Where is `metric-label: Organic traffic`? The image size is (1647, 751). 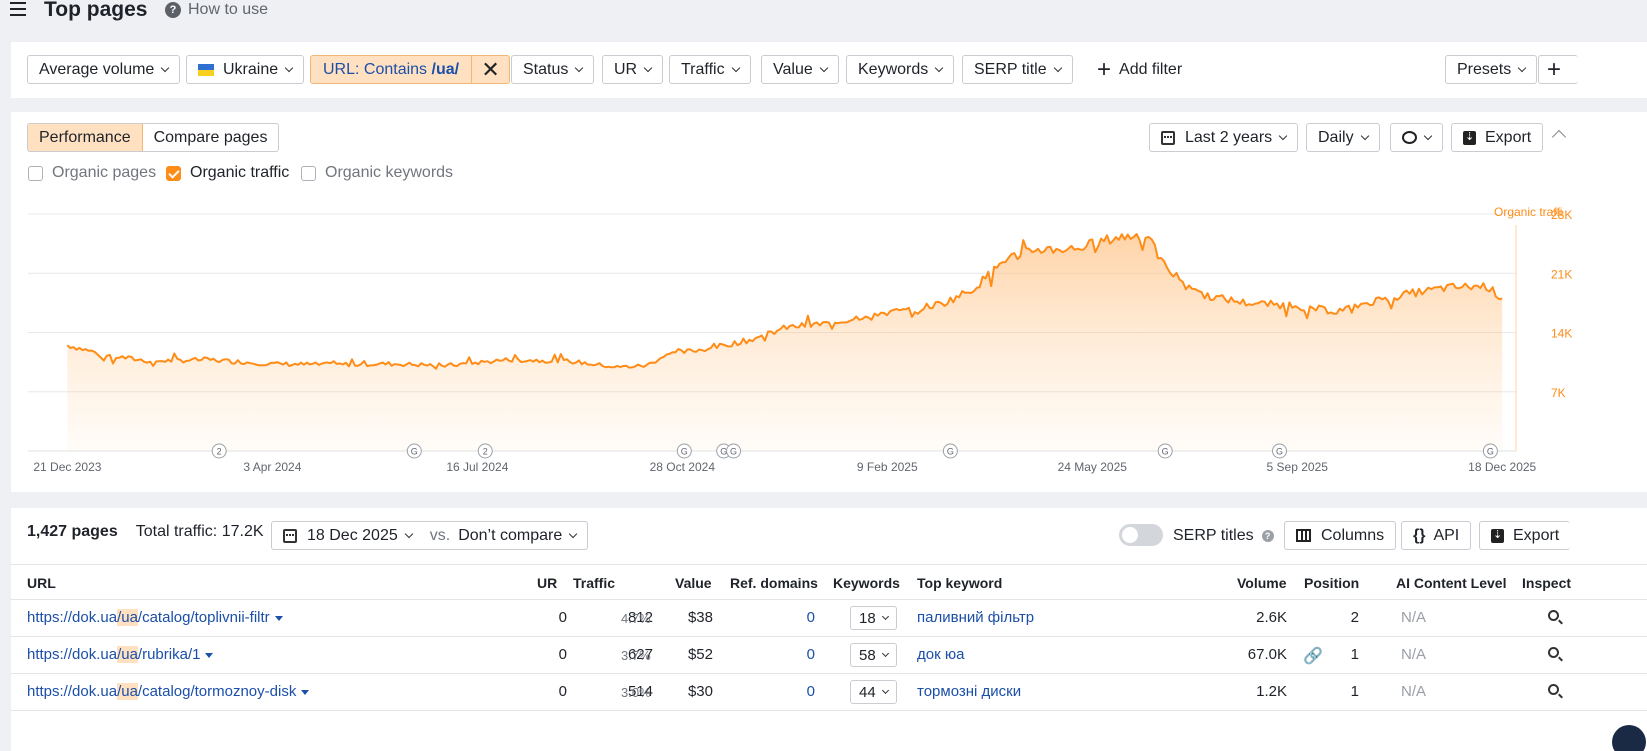 metric-label: Organic traffic is located at coordinates (240, 172).